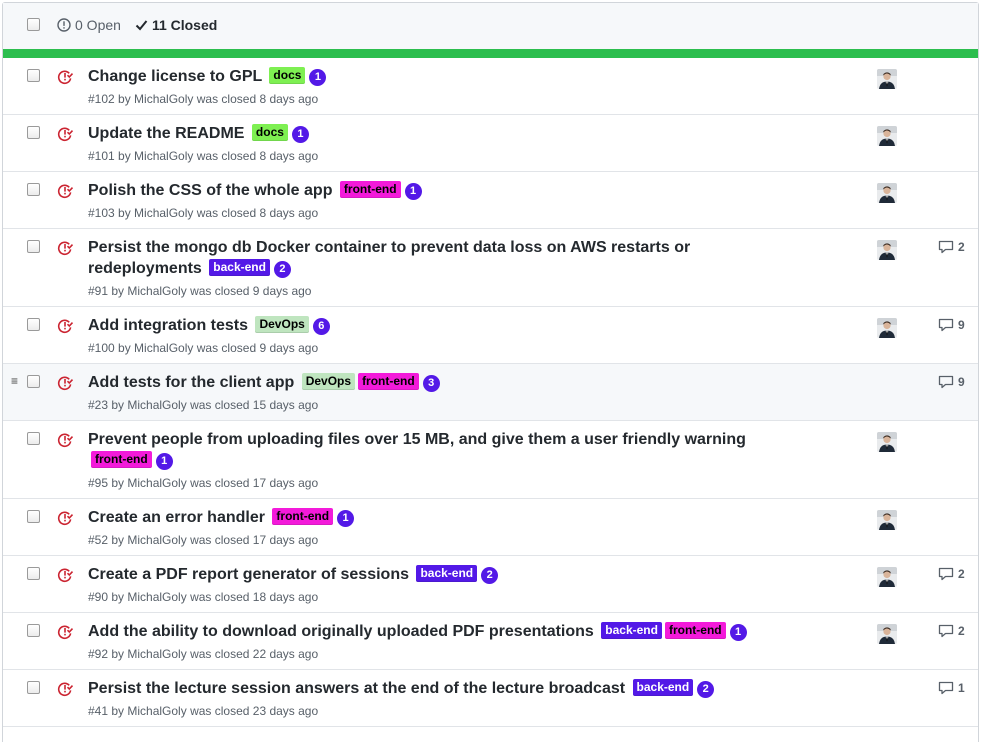 The image size is (981, 742). What do you see at coordinates (948, 631) in the screenshot?
I see `comment-icon` at bounding box center [948, 631].